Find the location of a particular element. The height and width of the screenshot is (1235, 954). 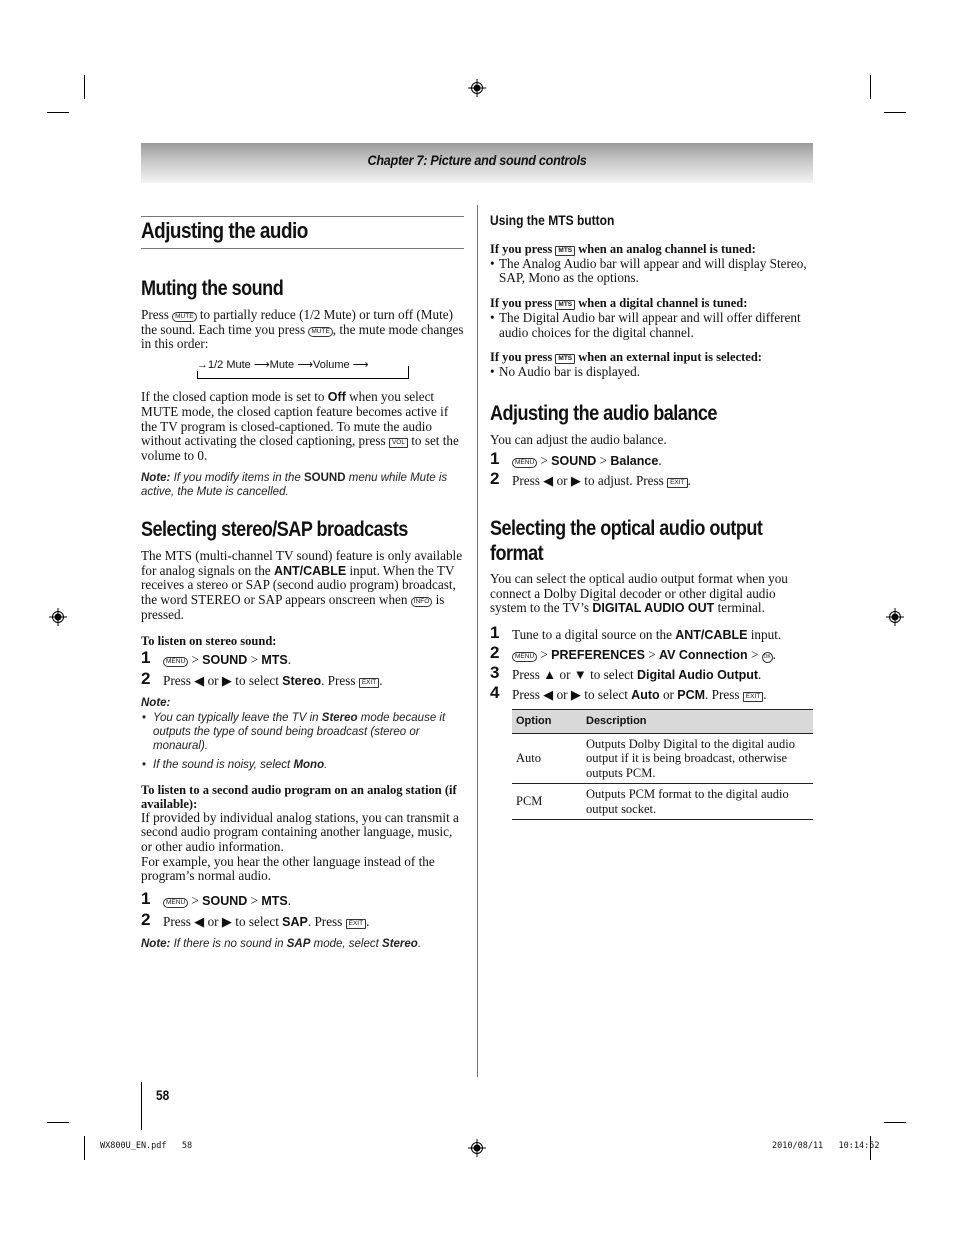

cycle-step: 1/2 Mute is located at coordinates (229, 365).